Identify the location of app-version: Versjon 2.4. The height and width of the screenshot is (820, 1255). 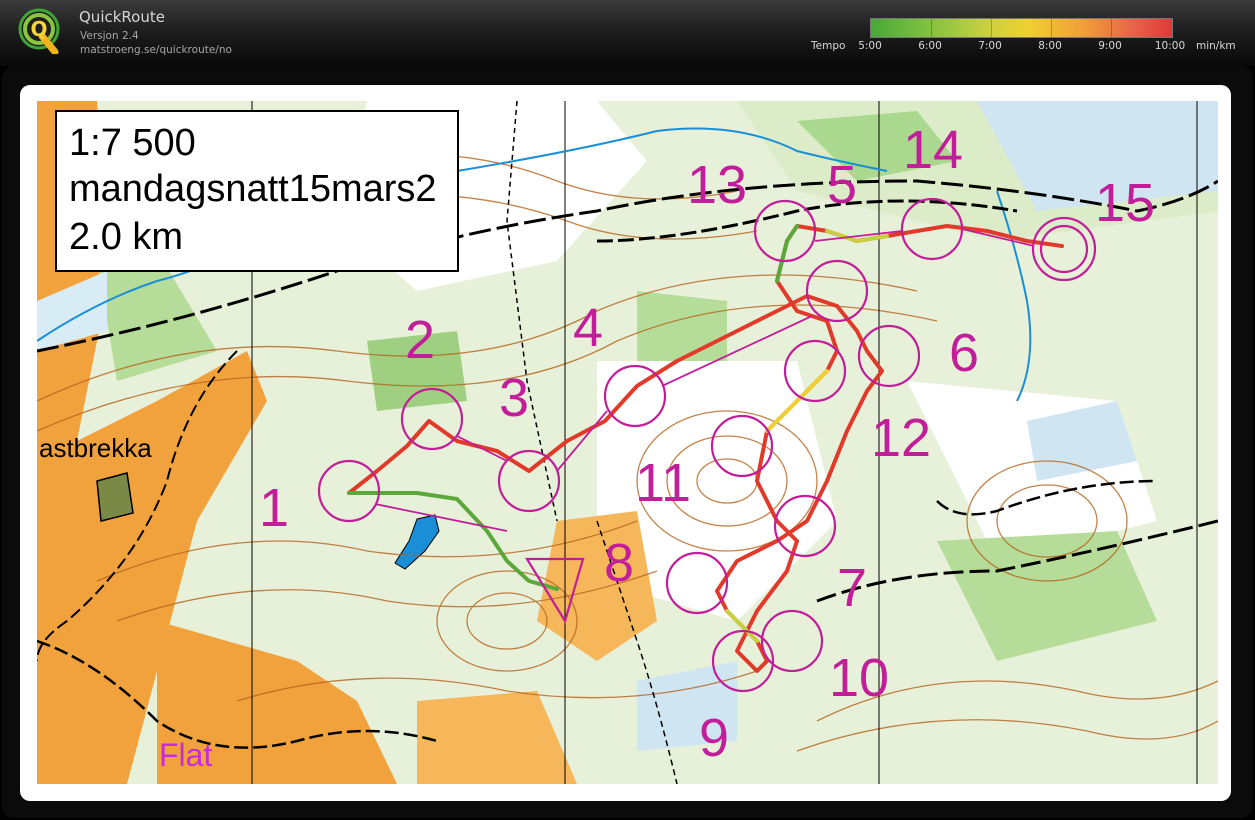
(109, 36).